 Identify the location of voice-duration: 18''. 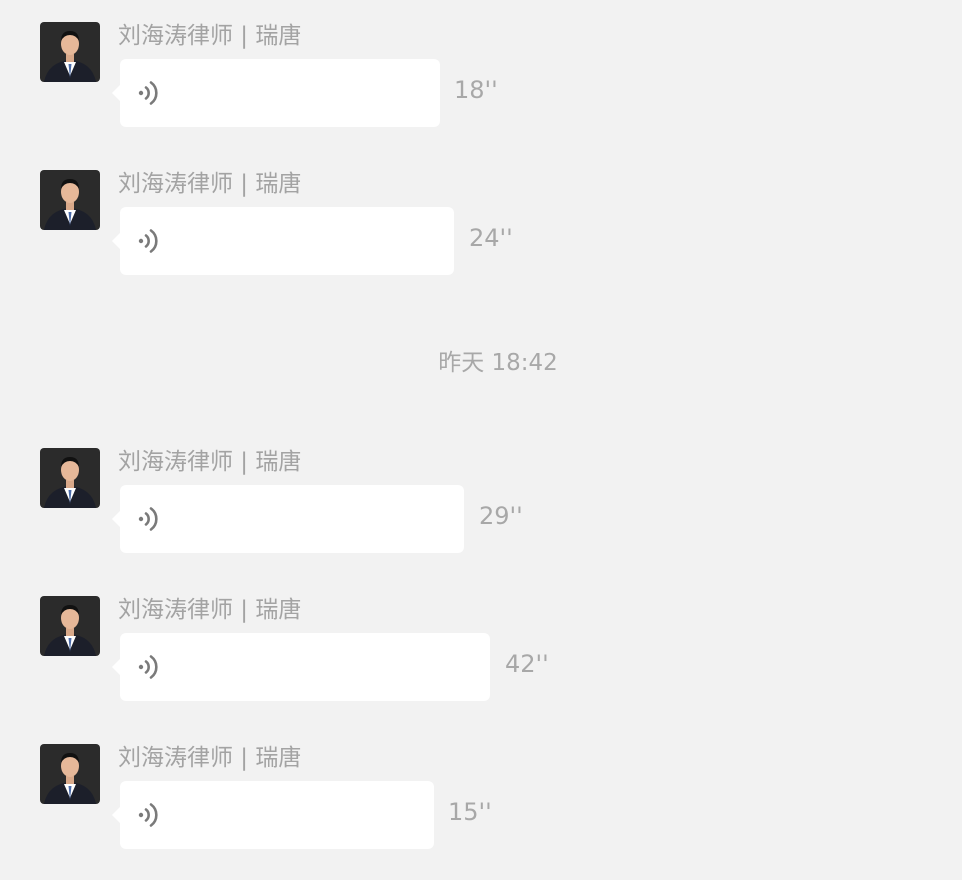
(476, 90).